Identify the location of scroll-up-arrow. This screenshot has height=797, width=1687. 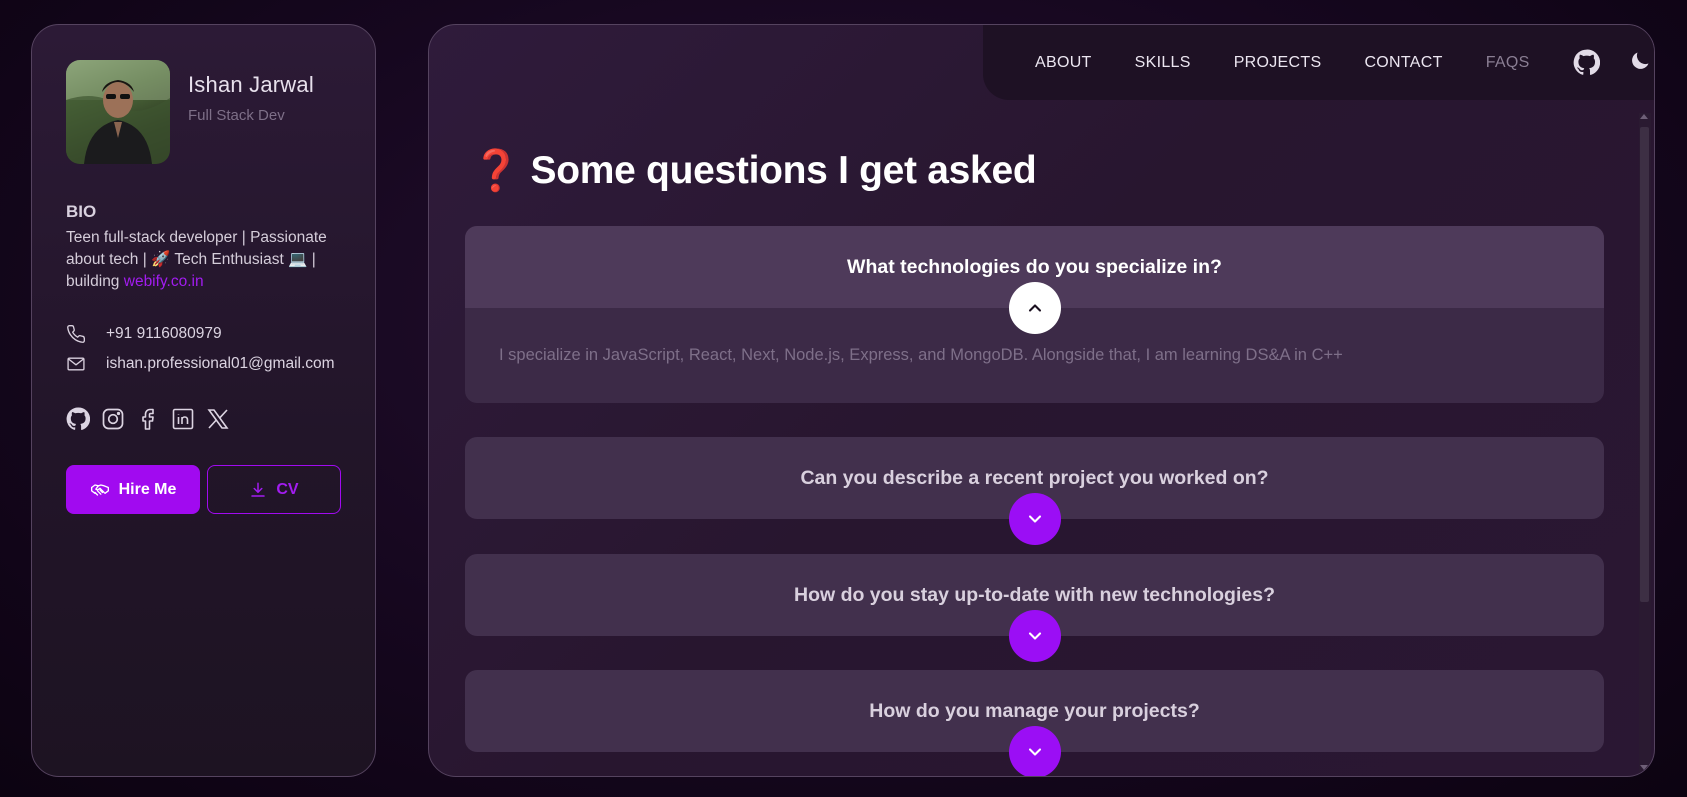
(1644, 116).